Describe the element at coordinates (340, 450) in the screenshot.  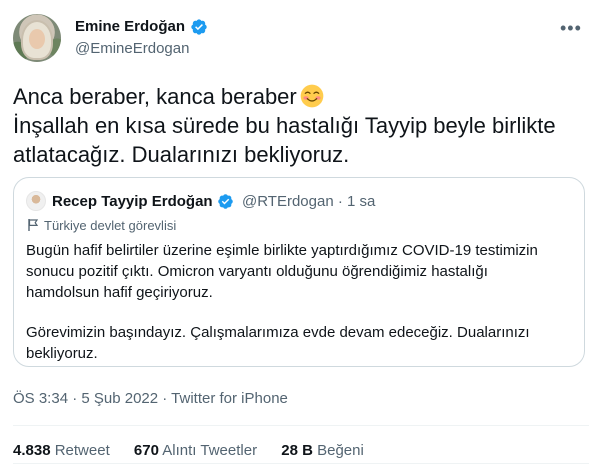
I see `like-label: Beğeni` at that location.